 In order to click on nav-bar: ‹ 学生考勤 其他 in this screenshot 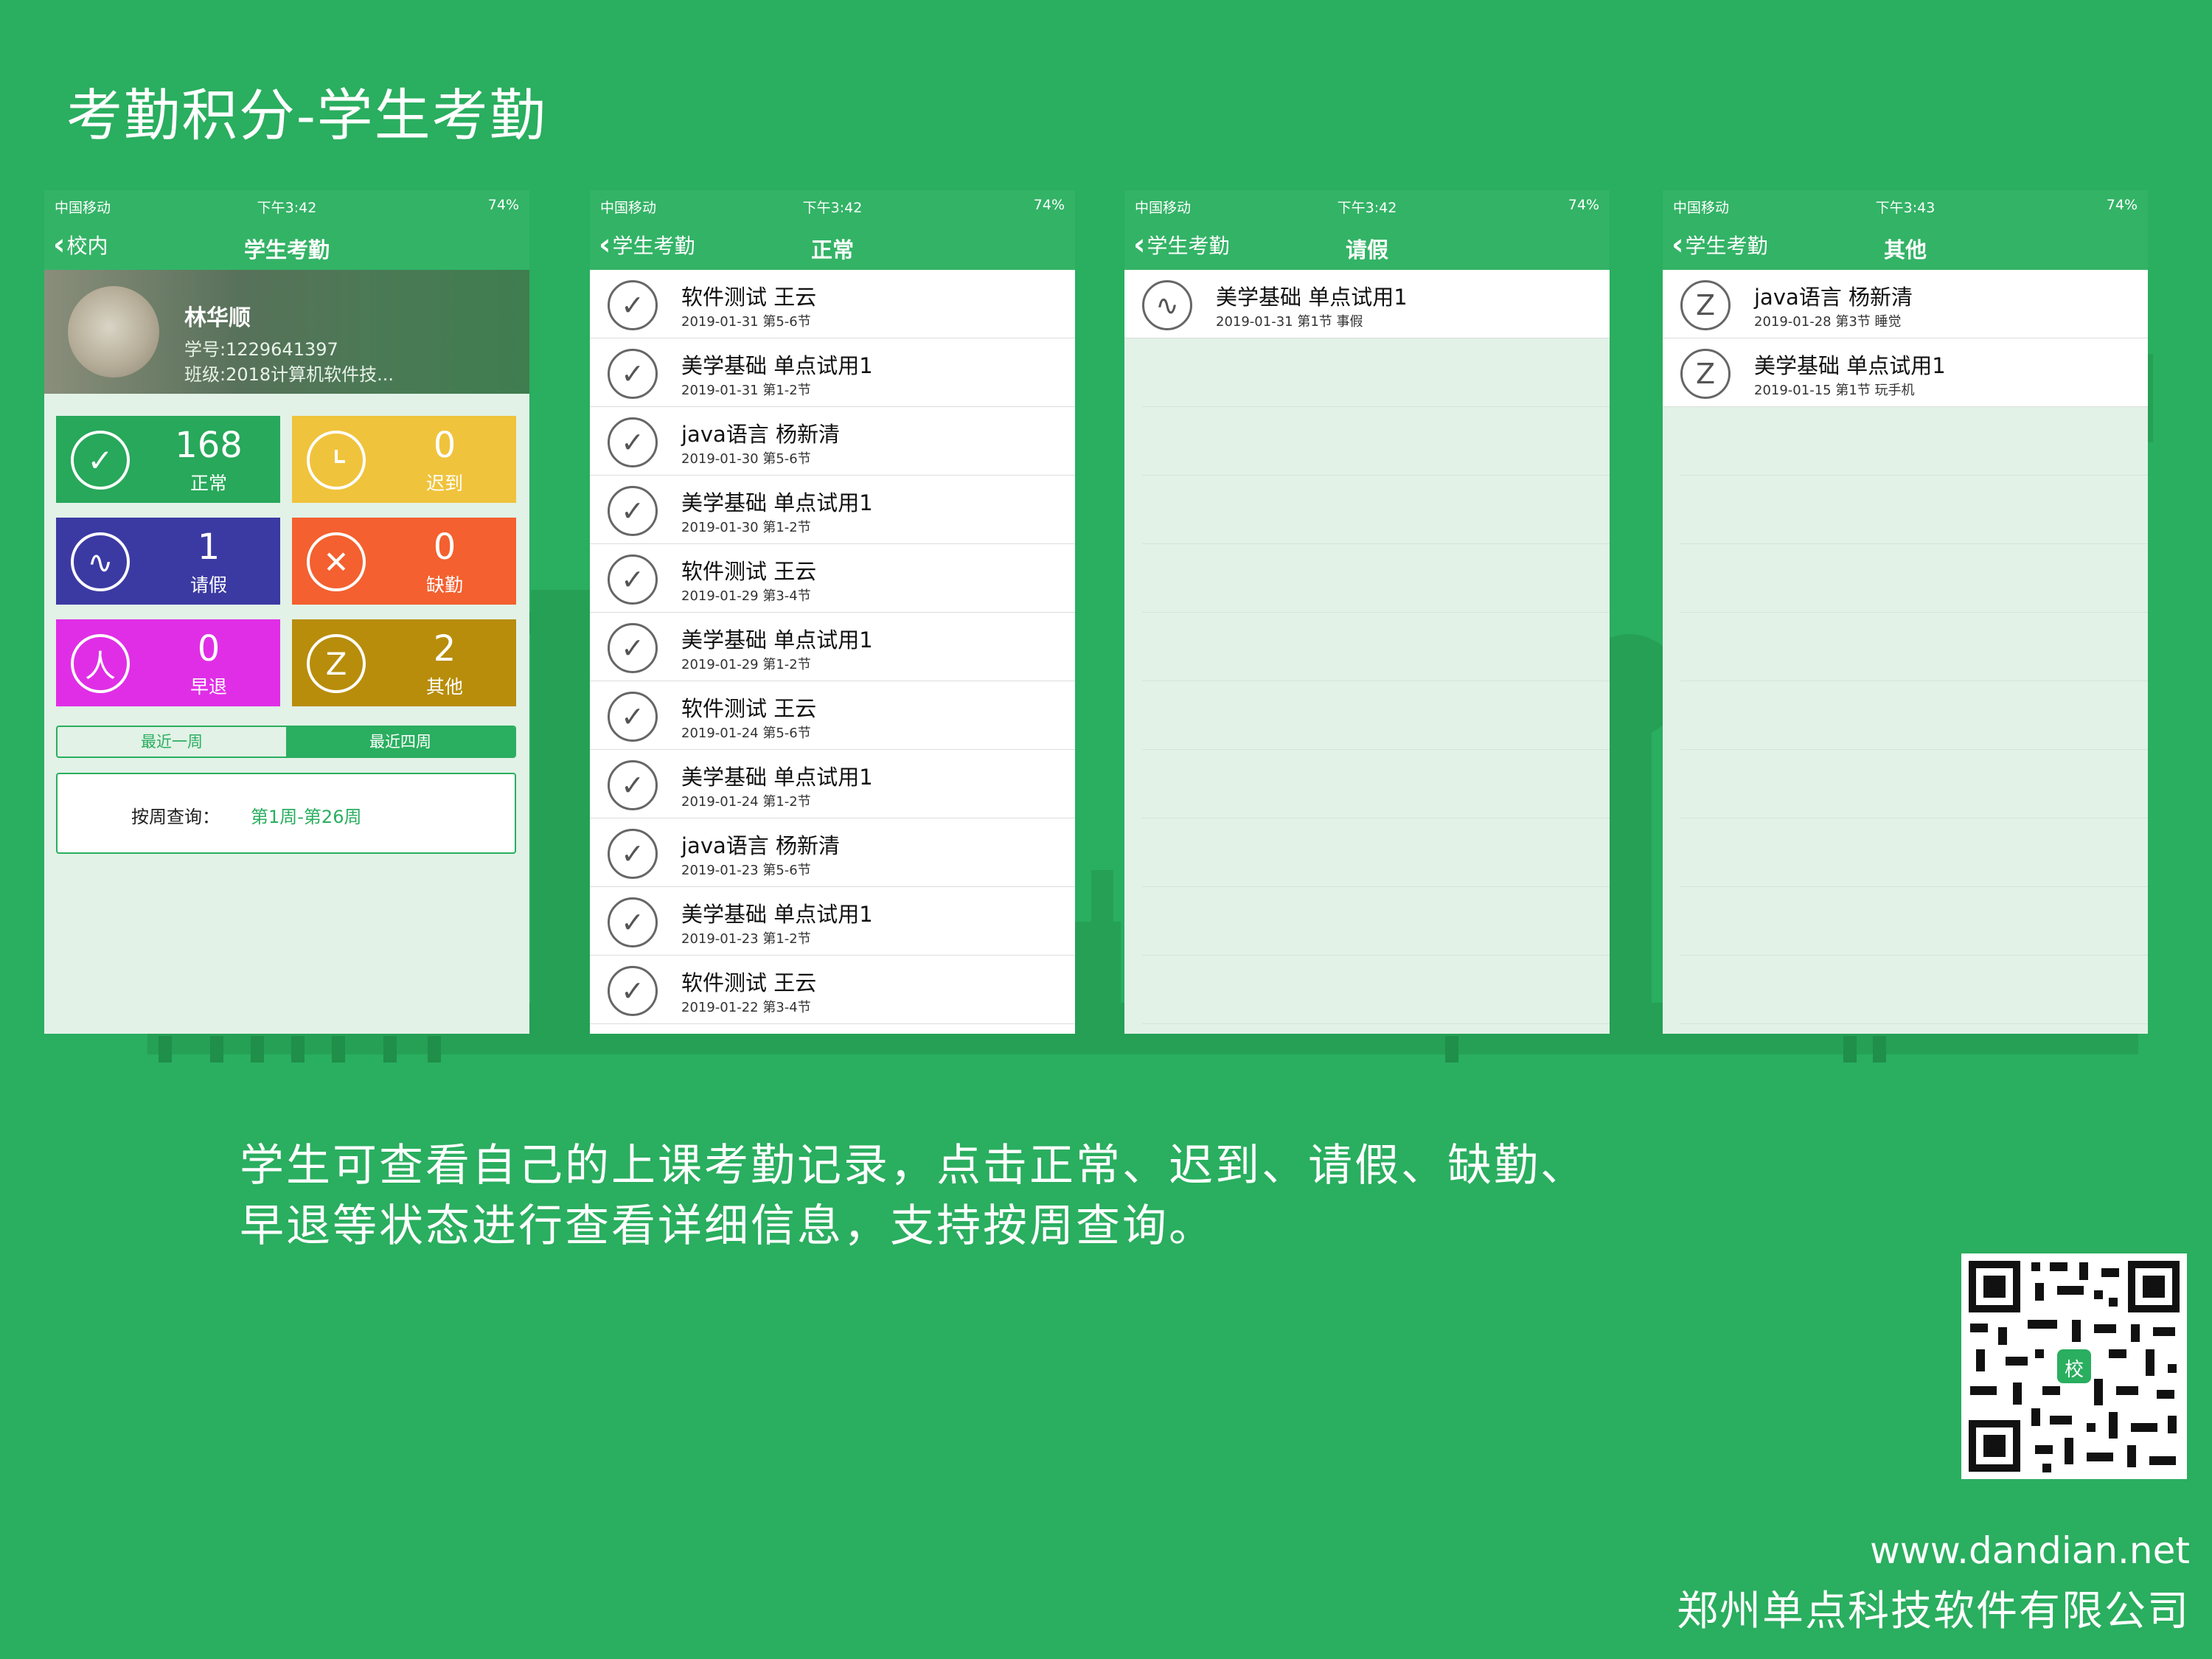, I will do `click(1905, 244)`.